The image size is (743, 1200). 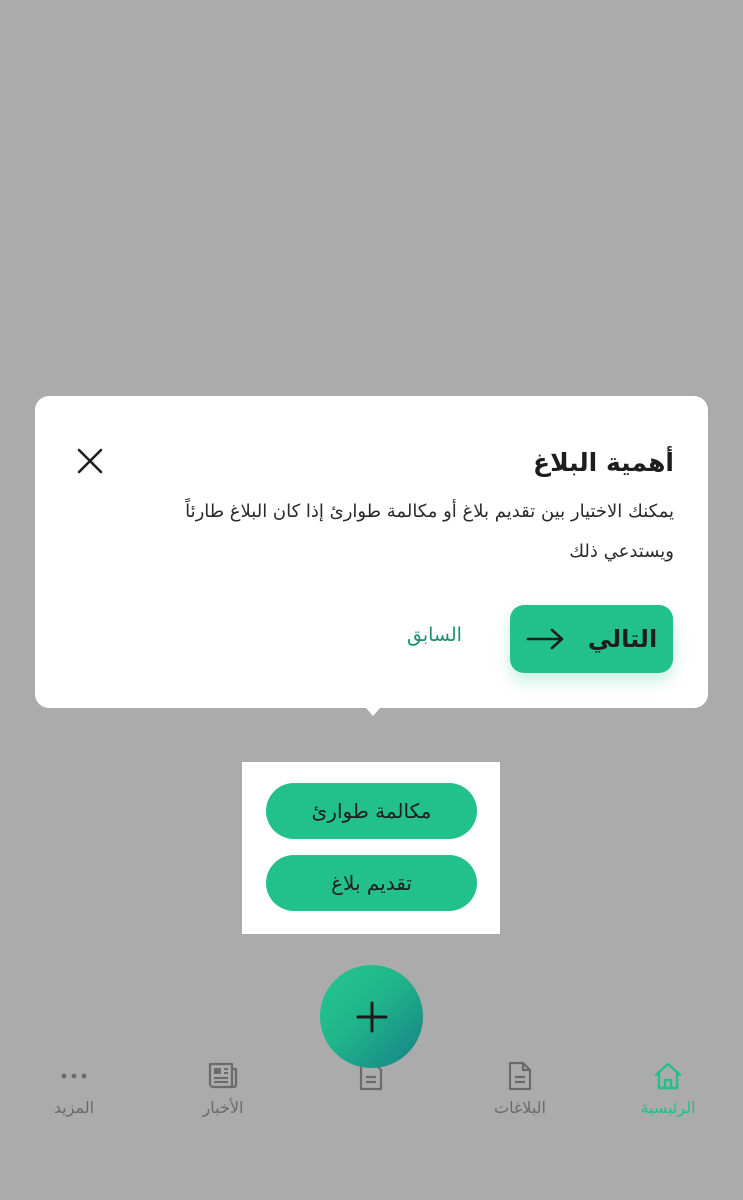 I want to click on emergency-call-button: مكالمة طوارئ, so click(x=371, y=811).